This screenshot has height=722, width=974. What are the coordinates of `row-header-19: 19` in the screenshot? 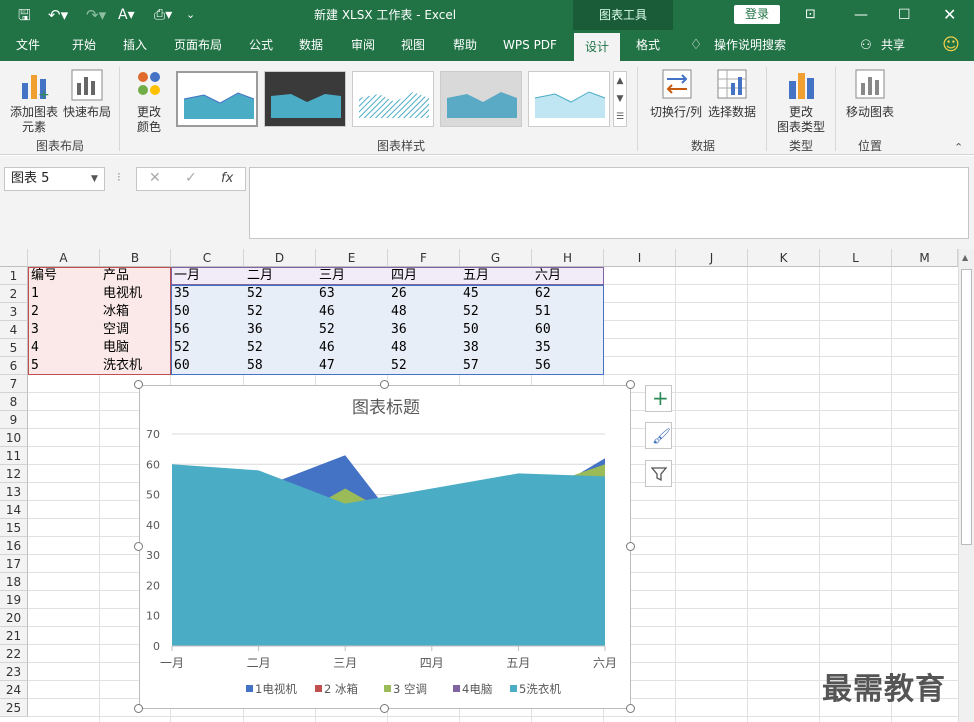 It's located at (14, 600).